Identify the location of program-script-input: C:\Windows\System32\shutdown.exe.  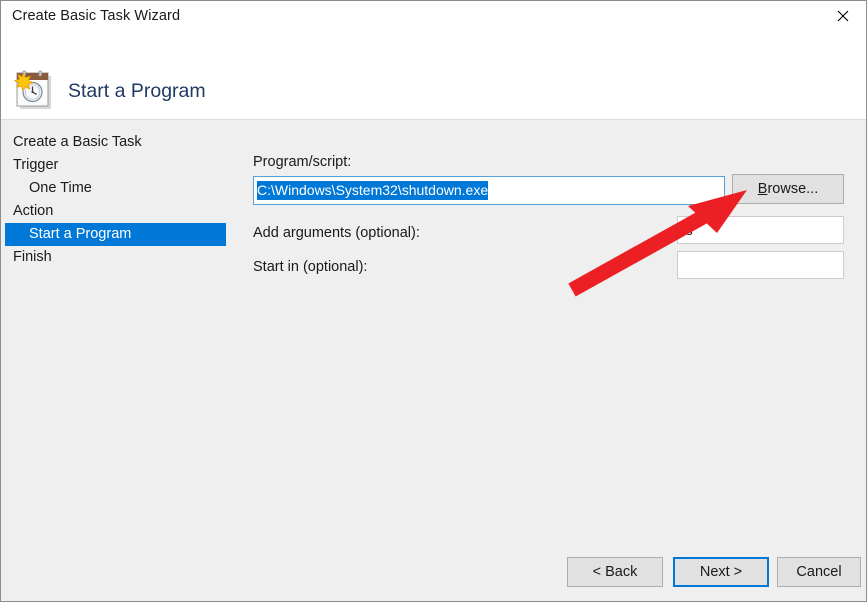
(489, 190).